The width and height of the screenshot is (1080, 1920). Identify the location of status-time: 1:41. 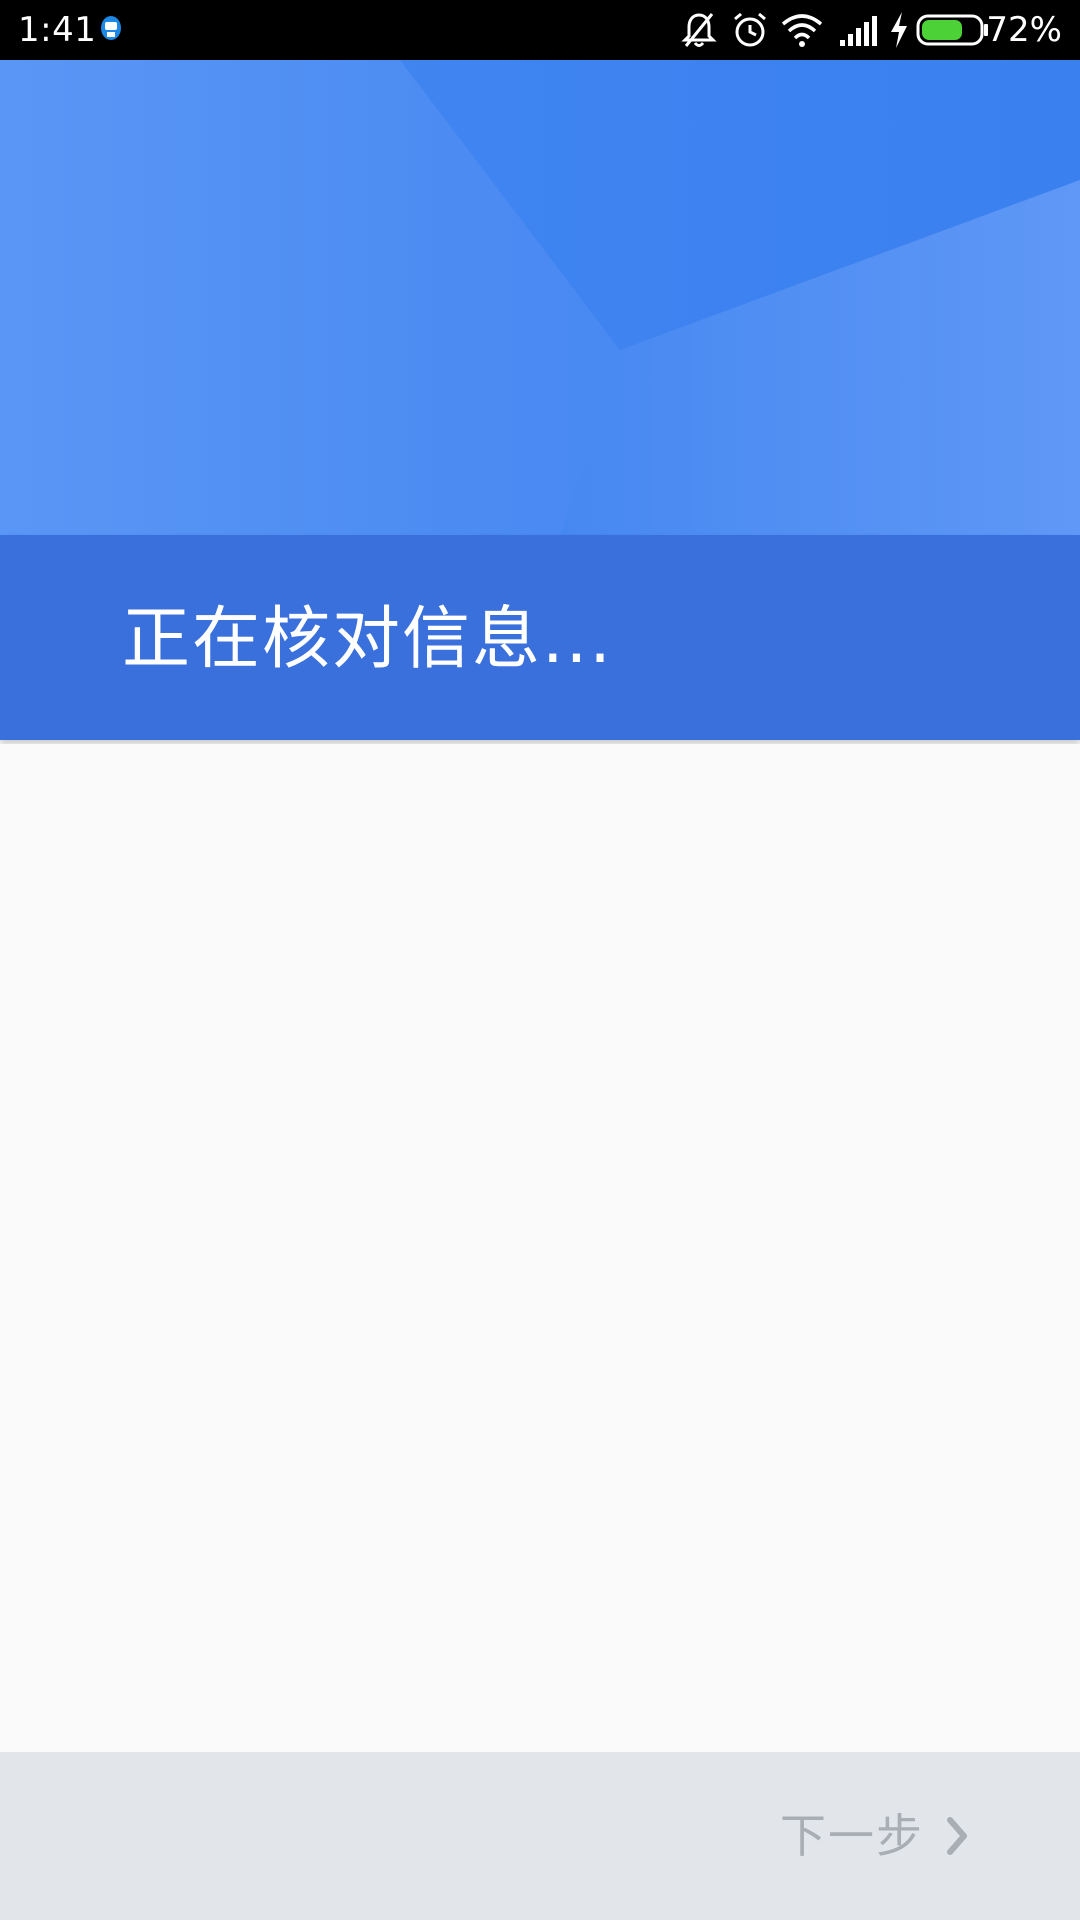
(57, 30).